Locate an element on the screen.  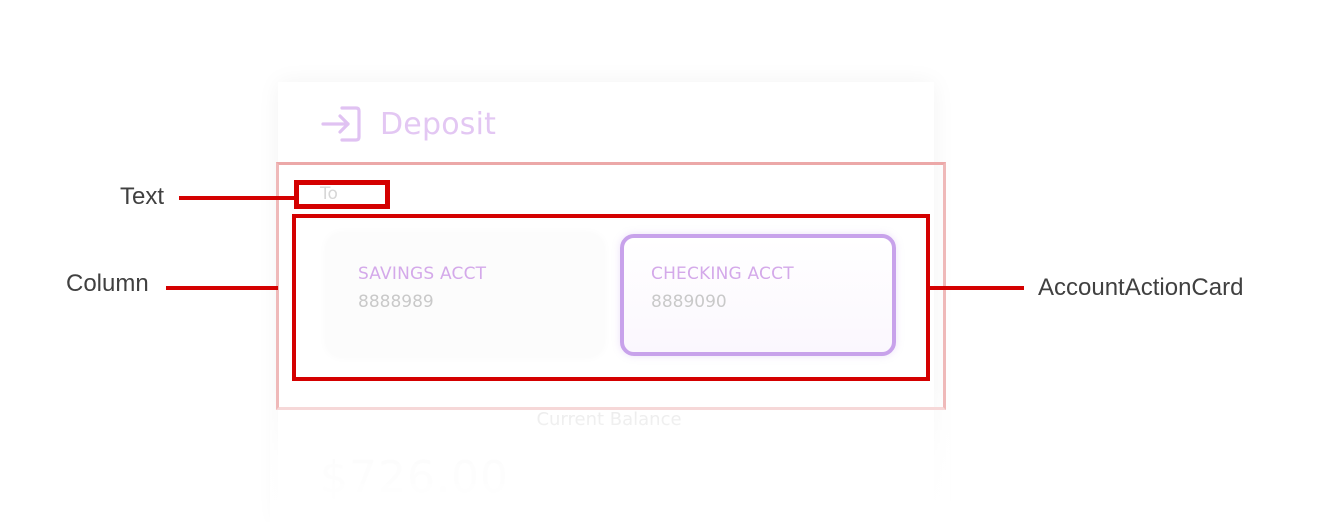
account-card-annotation-label: AccountActionCard is located at coordinates (1141, 287).